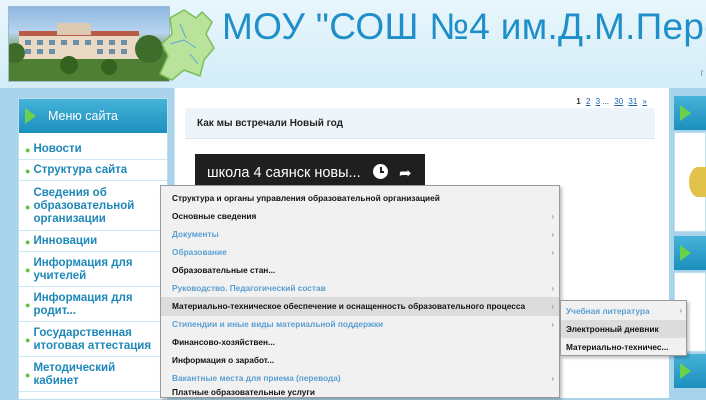 This screenshot has height=400, width=706. I want to click on flyout-item-education: Образование ›, so click(360, 252).